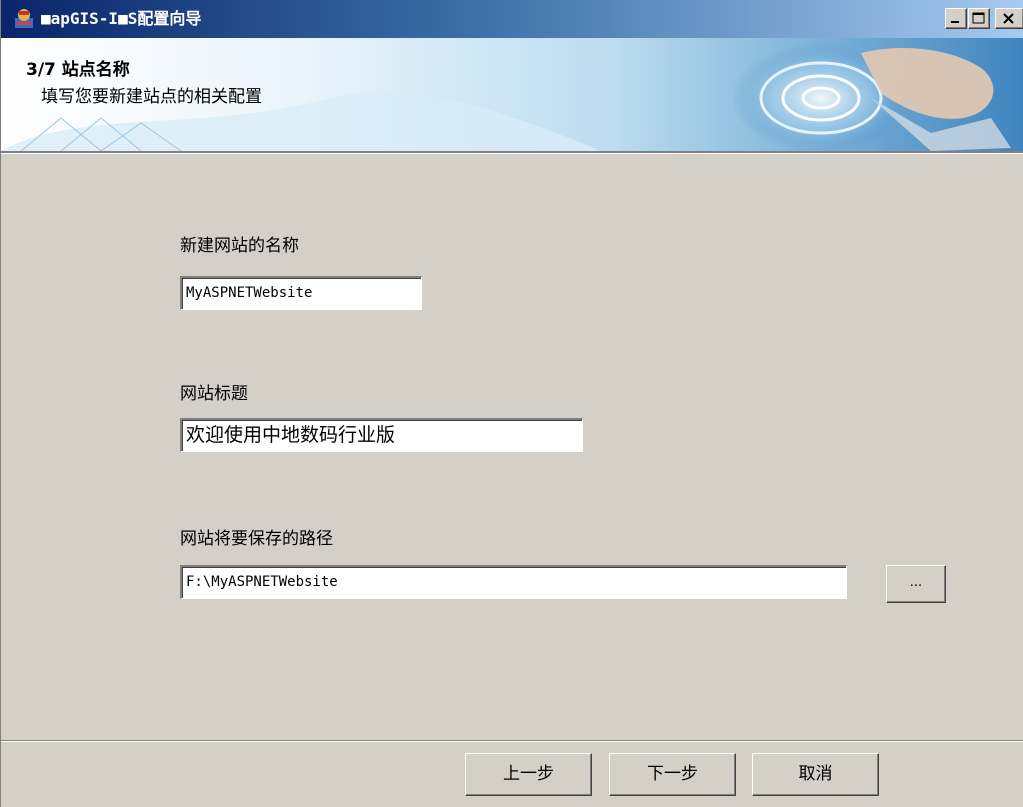 The width and height of the screenshot is (1023, 807). I want to click on maximize-icon, so click(978, 18).